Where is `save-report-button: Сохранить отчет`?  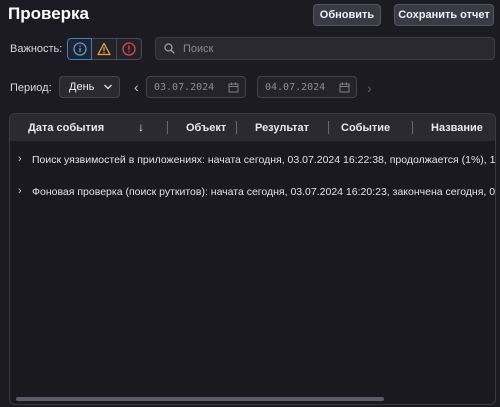
save-report-button: Сохранить отчет is located at coordinates (444, 15).